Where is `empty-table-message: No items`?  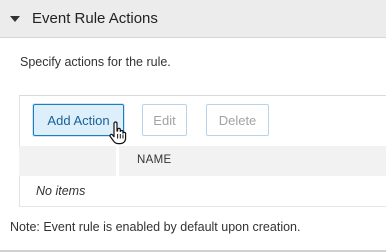 empty-table-message: No items is located at coordinates (61, 191).